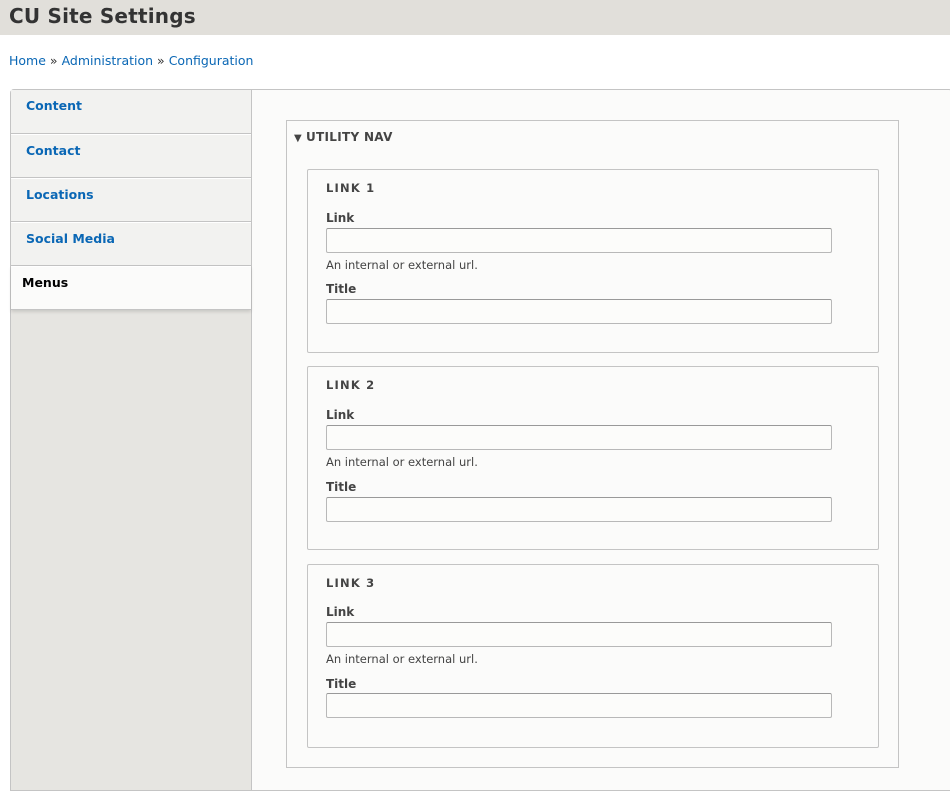 The width and height of the screenshot is (950, 791). I want to click on link-3-title: LINK 3, so click(351, 583).